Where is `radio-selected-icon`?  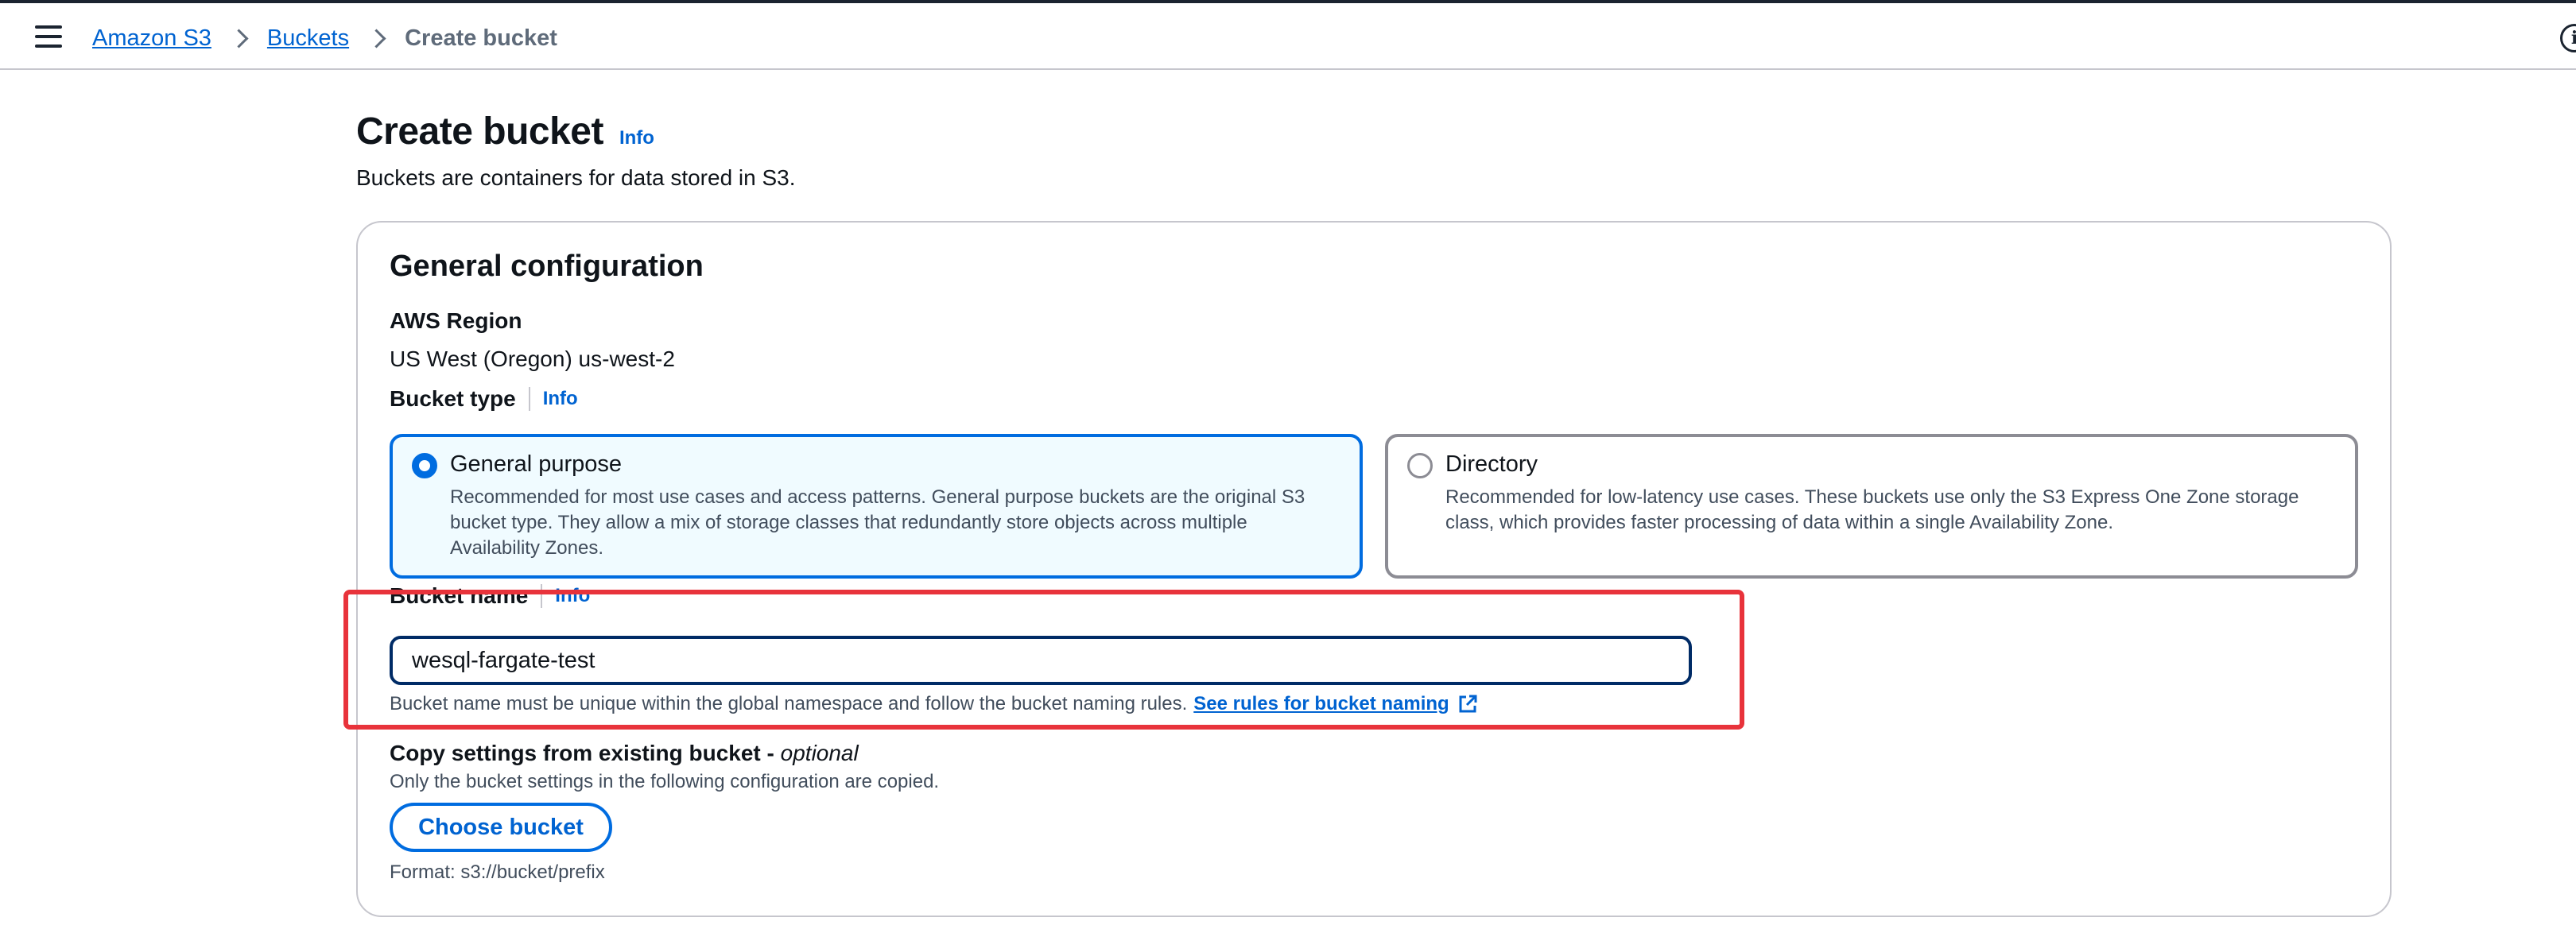
radio-selected-icon is located at coordinates (424, 465).